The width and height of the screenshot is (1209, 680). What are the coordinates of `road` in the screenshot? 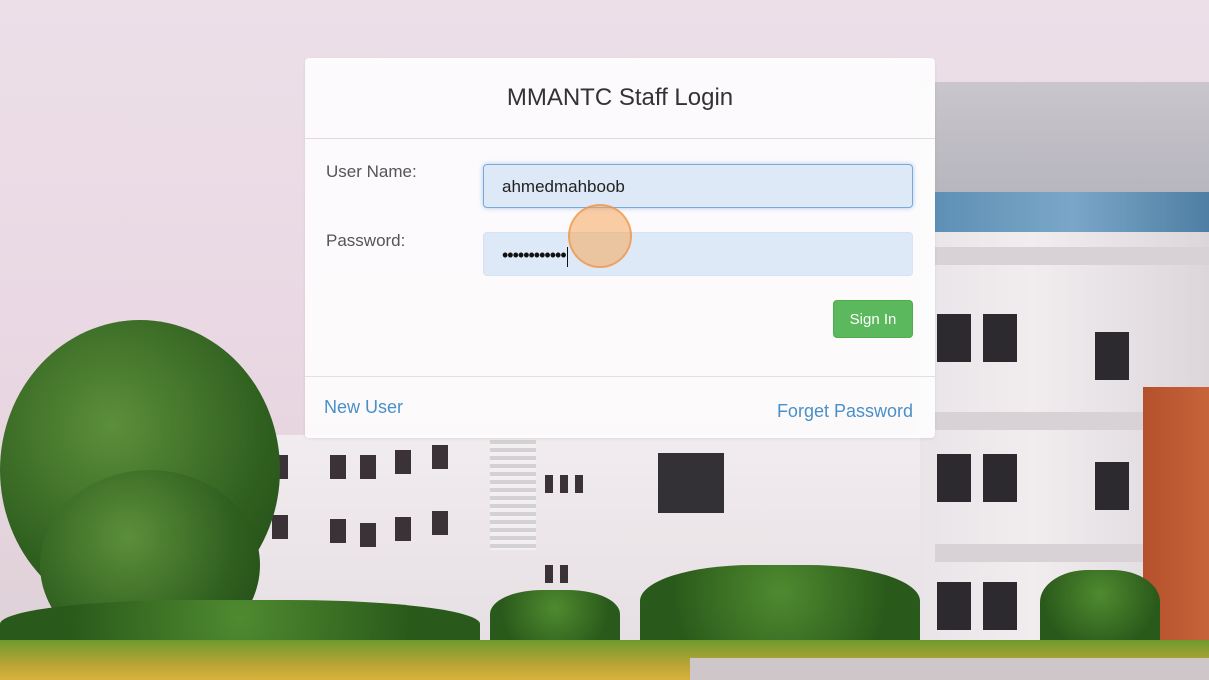 It's located at (949, 669).